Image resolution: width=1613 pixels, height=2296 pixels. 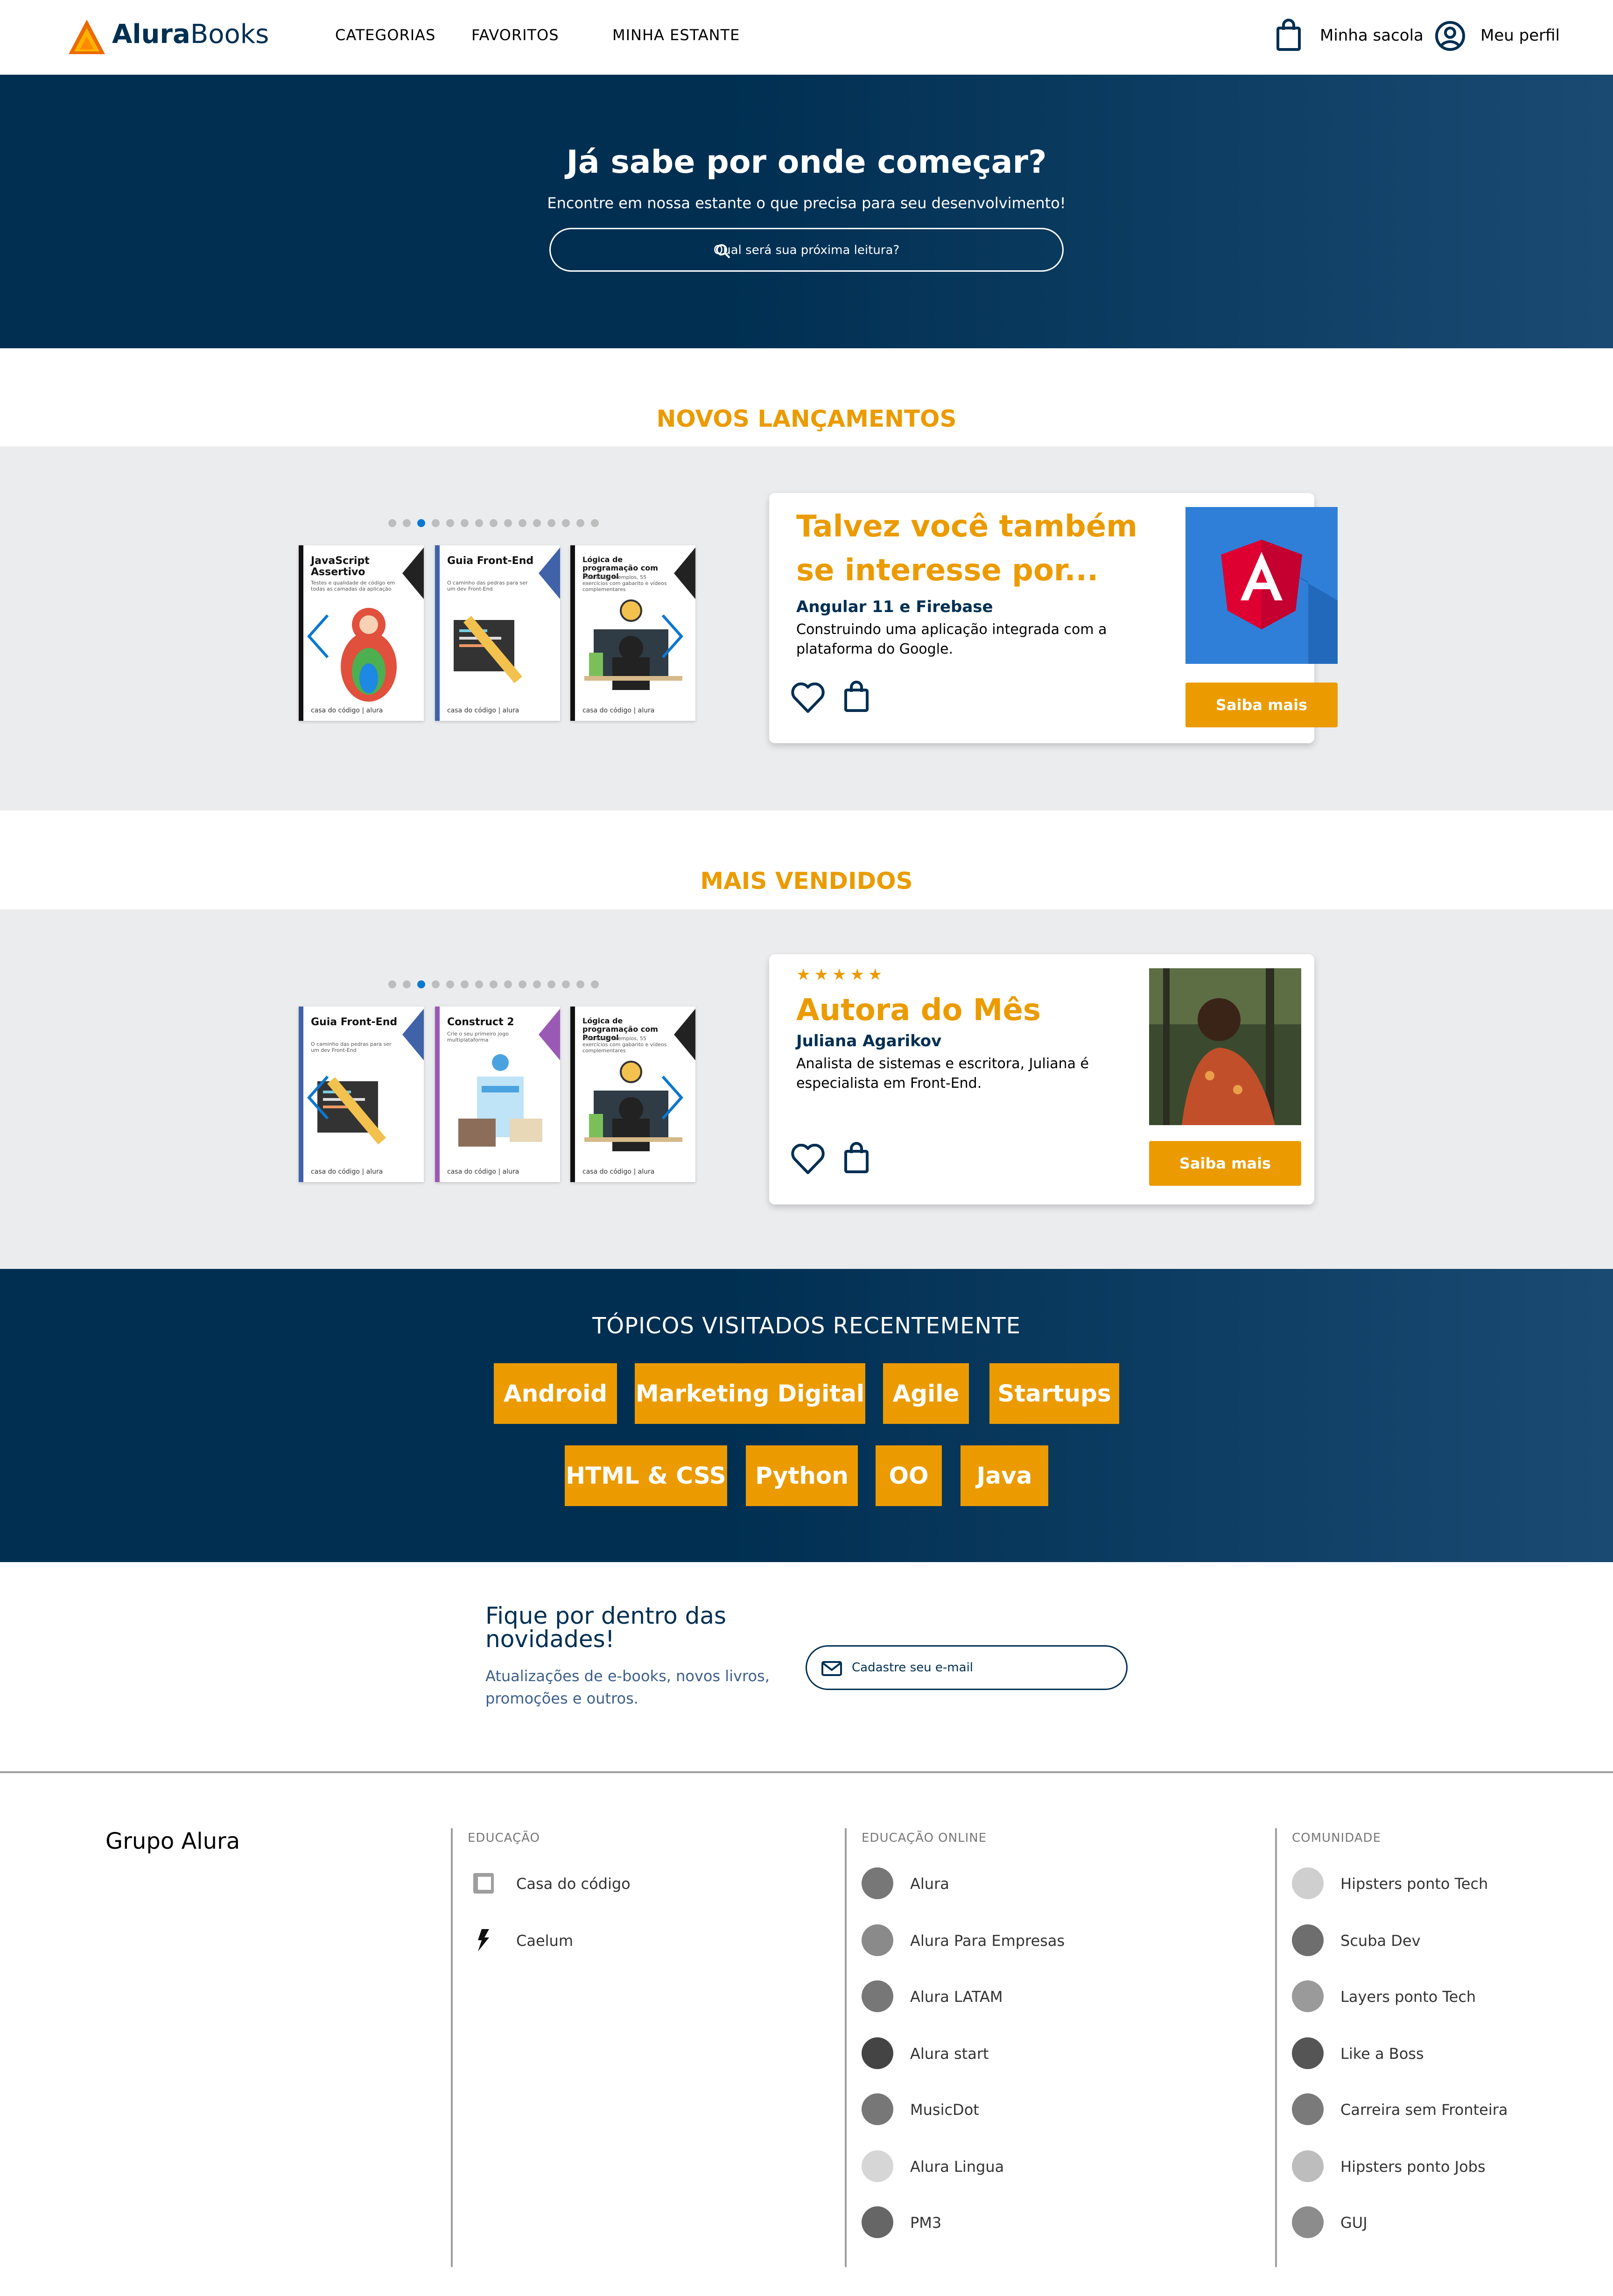 I want to click on alurabooks-logo-icon, so click(x=87, y=37).